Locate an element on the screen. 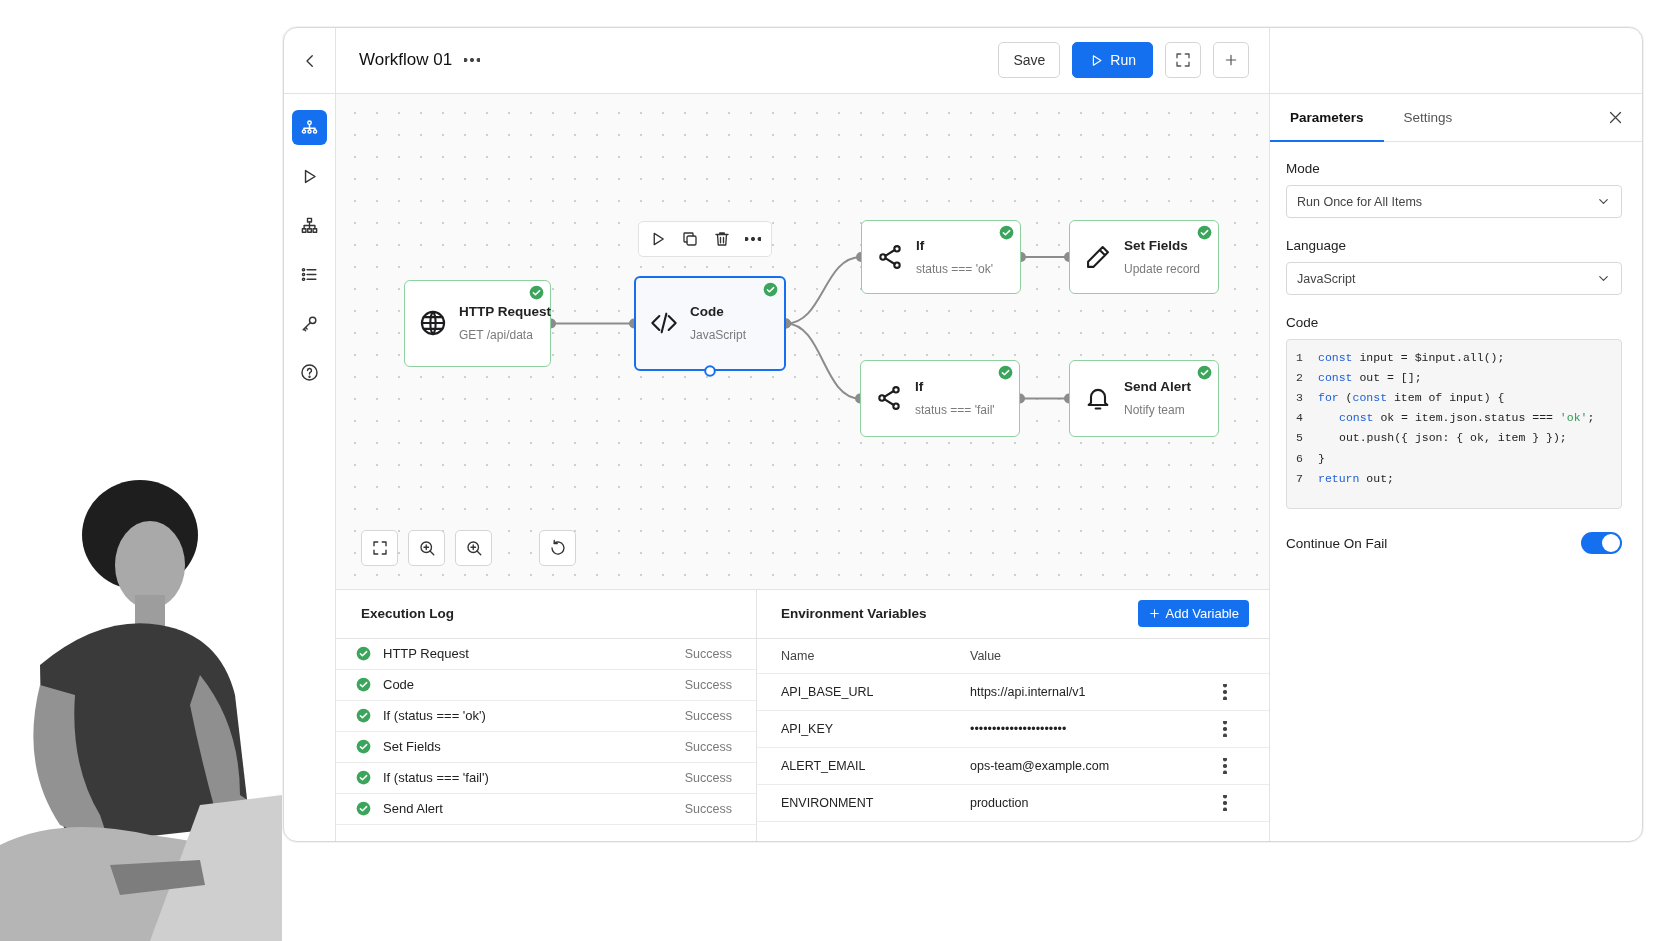 The height and width of the screenshot is (941, 1672). log-row: Send Alert Success is located at coordinates (546, 809).